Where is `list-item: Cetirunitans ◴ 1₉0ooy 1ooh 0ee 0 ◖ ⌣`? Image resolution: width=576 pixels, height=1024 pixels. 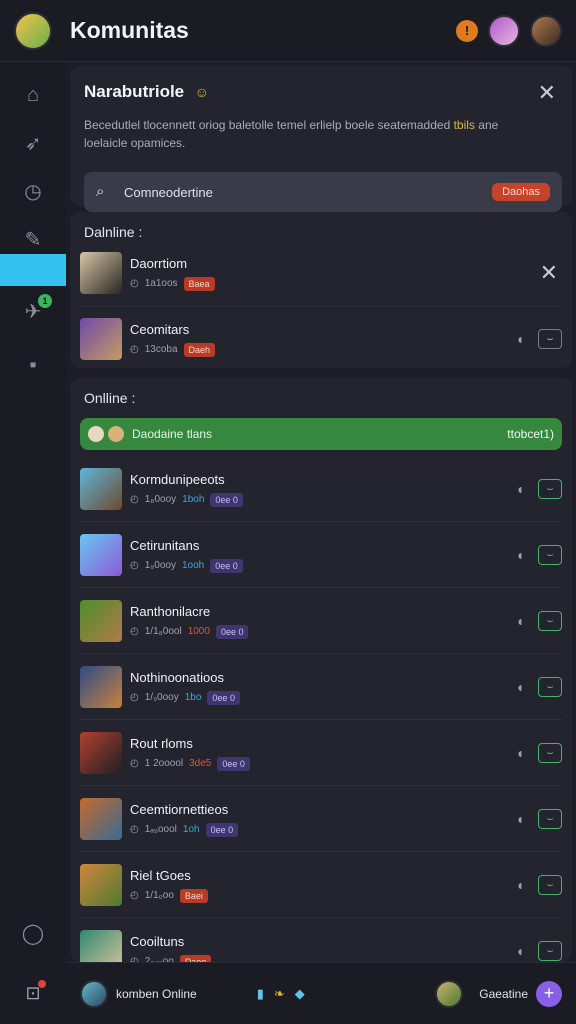 list-item: Cetirunitans ◴ 1₉0ooy 1ooh 0ee 0 ◖ ⌣ is located at coordinates (321, 555).